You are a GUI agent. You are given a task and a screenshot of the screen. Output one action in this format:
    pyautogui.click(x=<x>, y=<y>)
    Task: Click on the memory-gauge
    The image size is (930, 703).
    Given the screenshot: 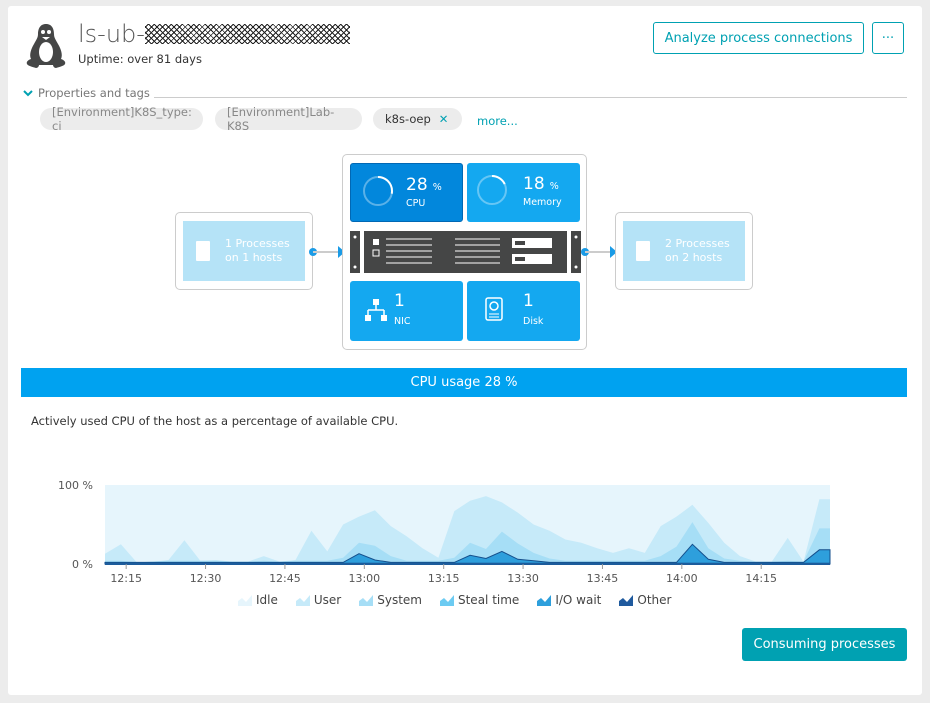 What is the action you would take?
    pyautogui.click(x=492, y=190)
    